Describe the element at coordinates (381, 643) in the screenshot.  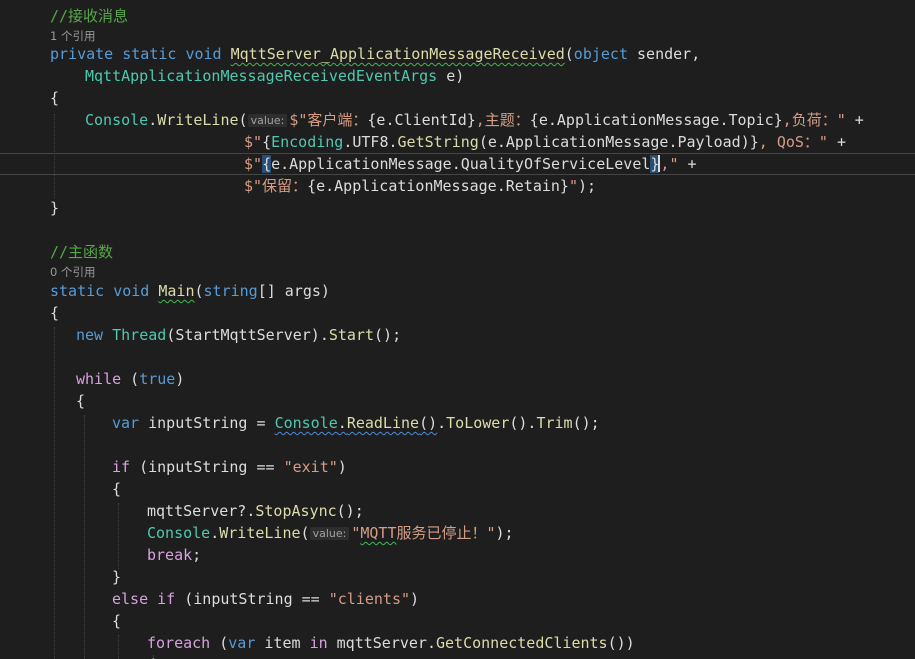
I see `code-token: mqttServer.` at that location.